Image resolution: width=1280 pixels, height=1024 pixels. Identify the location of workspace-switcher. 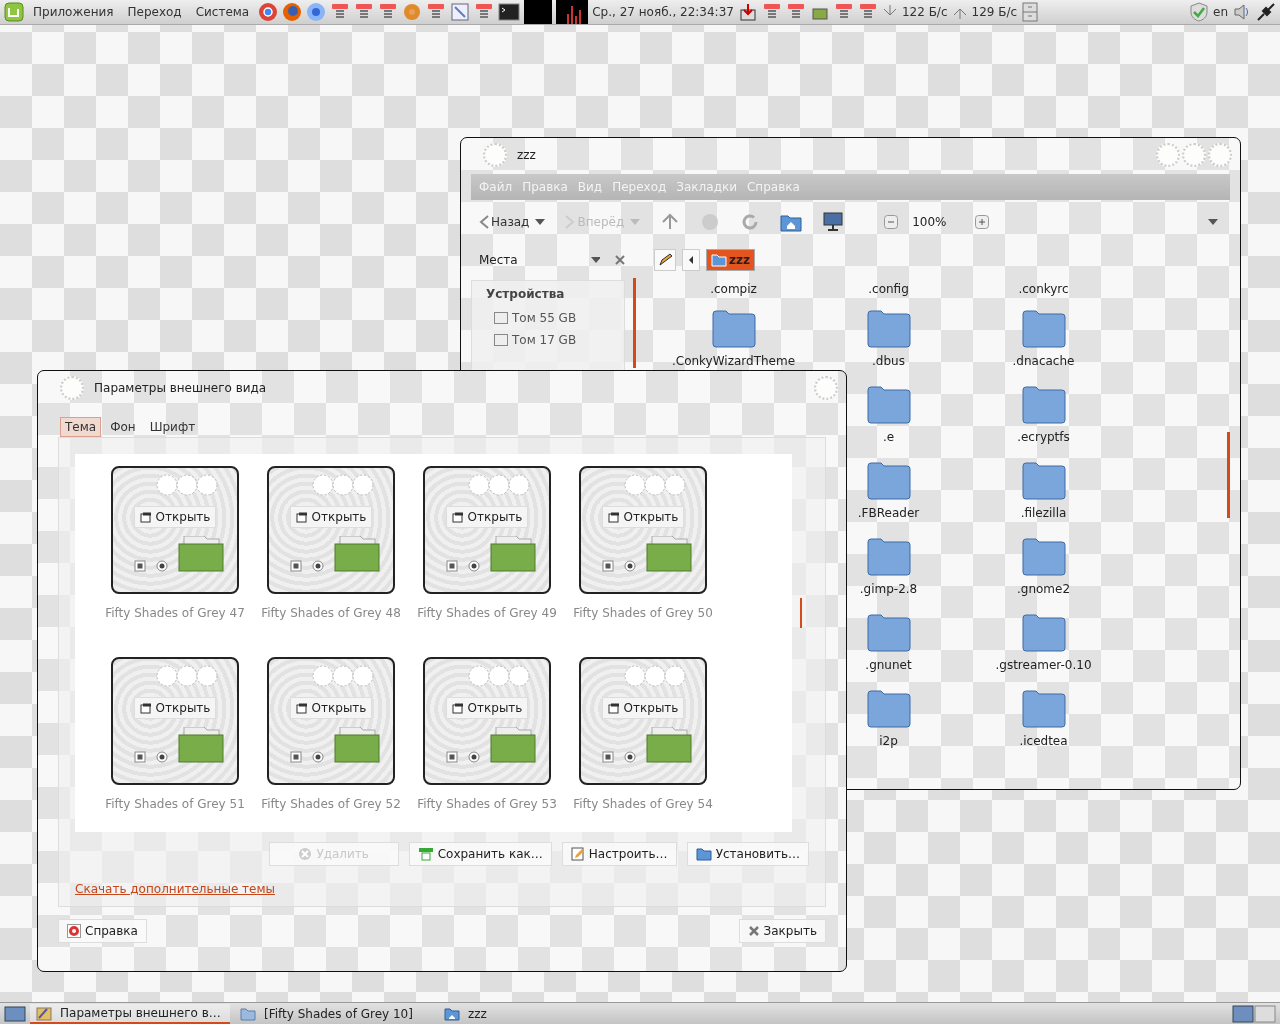
(1254, 1013).